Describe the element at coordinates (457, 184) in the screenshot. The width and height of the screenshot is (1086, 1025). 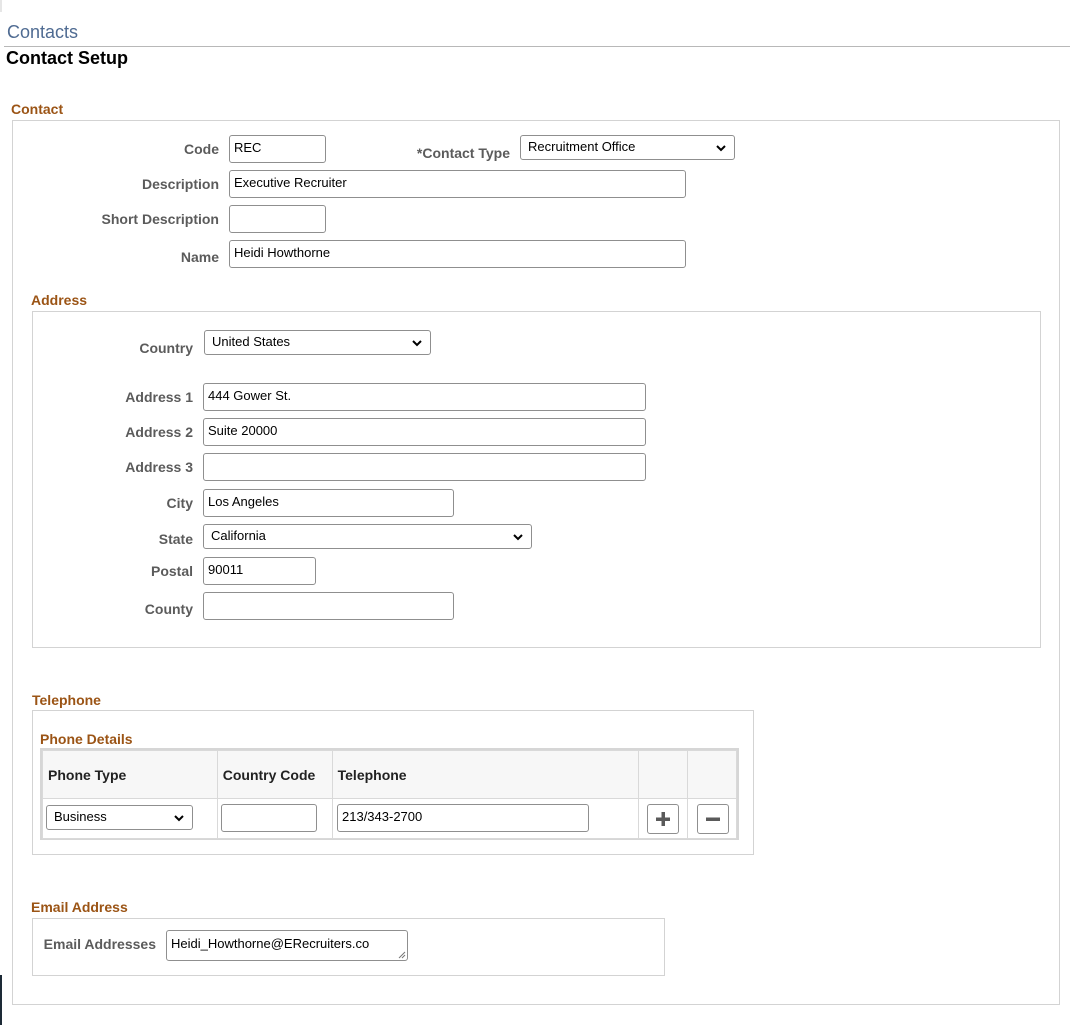
I see `description-field: Executive Recruiter` at that location.